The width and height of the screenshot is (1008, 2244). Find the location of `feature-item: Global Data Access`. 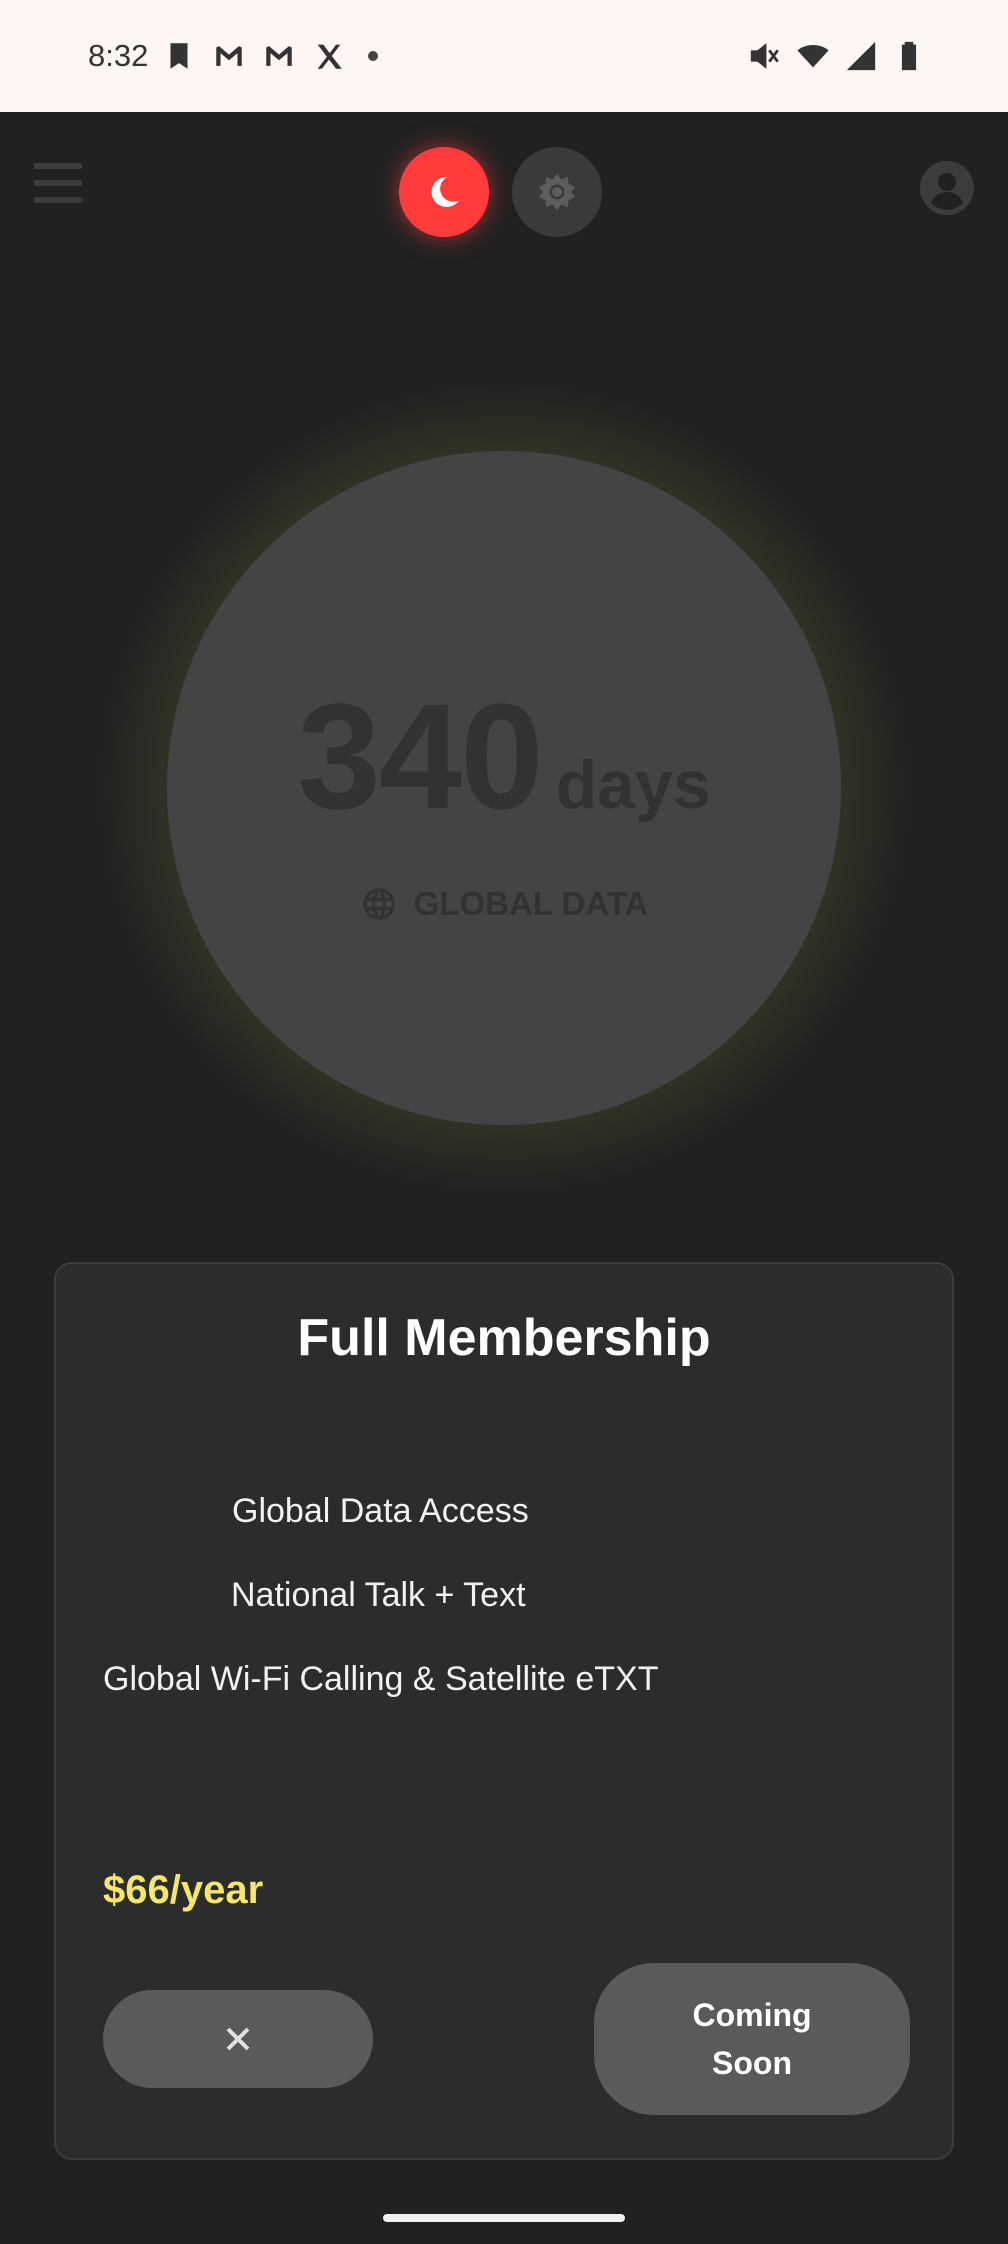

feature-item: Global Data Access is located at coordinates (380, 1511).